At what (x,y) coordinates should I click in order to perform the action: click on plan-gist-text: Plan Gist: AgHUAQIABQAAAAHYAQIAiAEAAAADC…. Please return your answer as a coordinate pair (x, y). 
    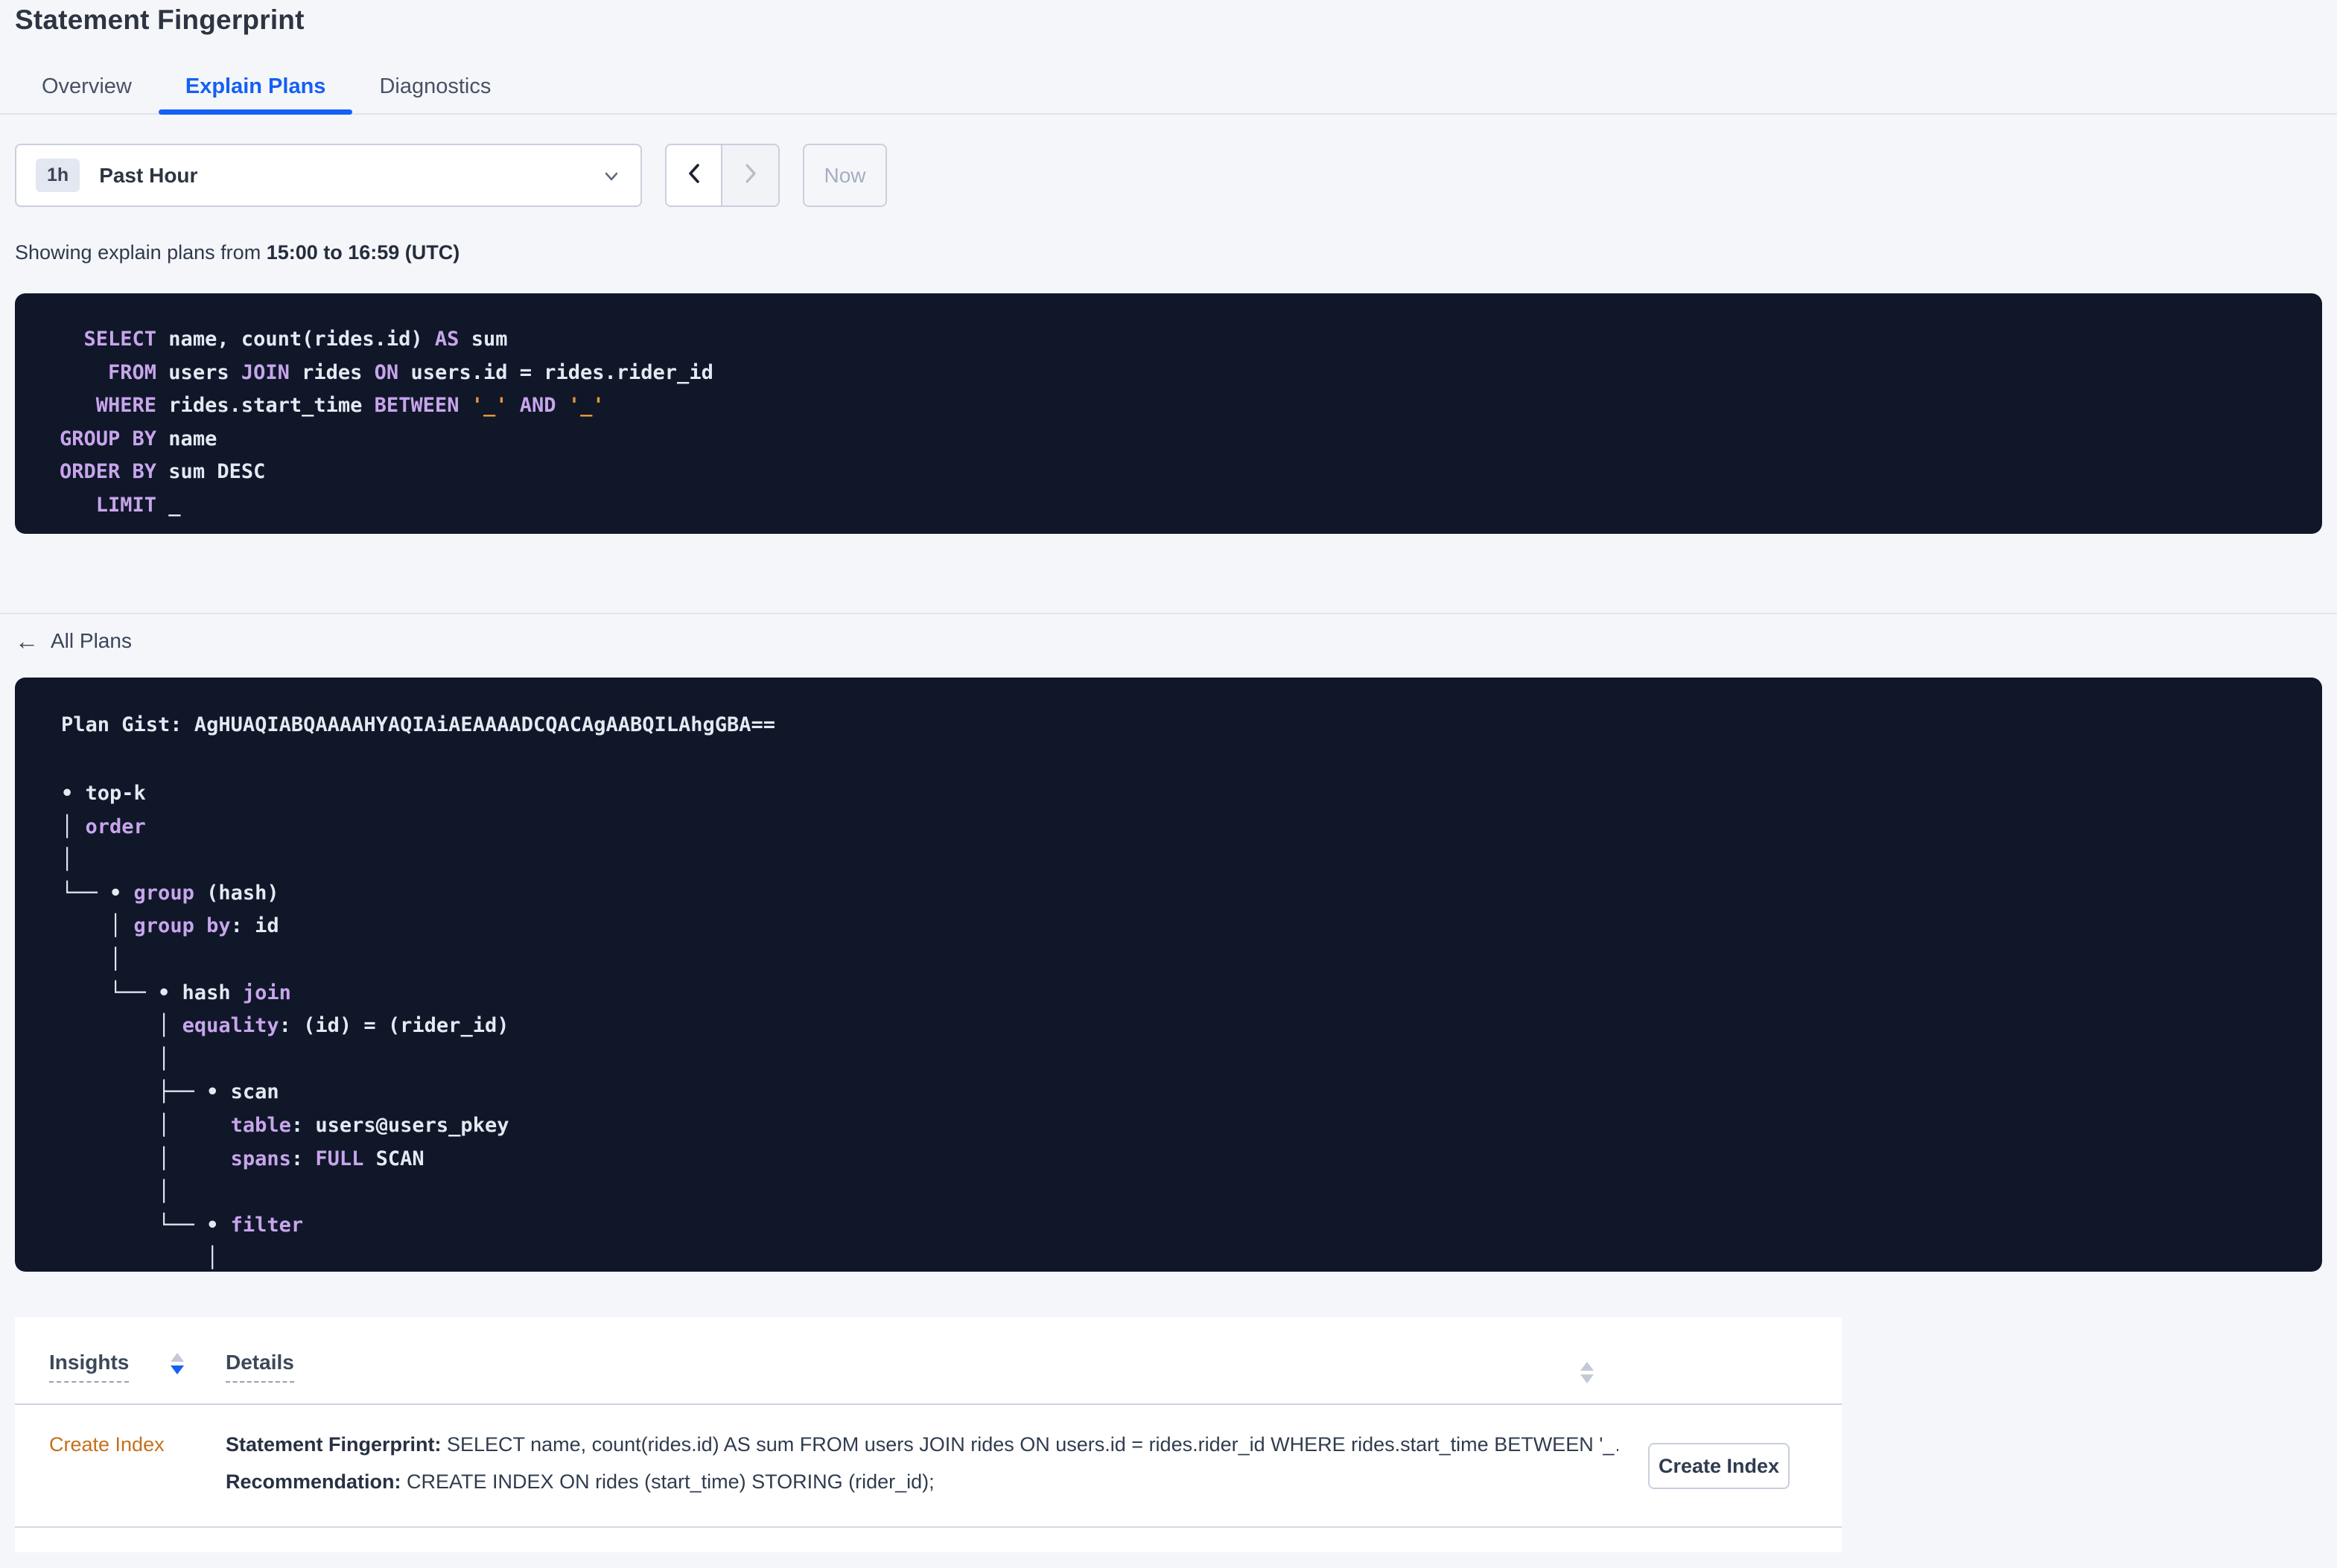
    Looking at the image, I should click on (419, 724).